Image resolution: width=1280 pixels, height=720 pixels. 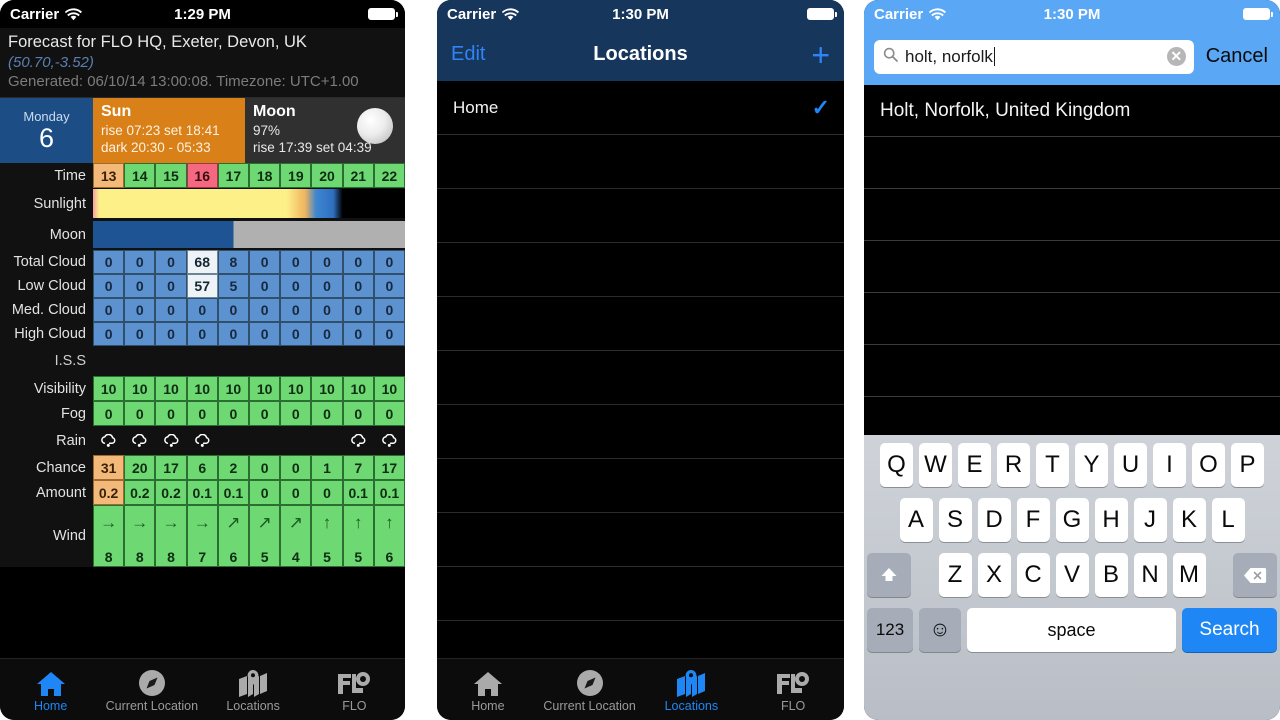 I want to click on sun-rise-set: rise 07:23 set 18:41, so click(x=160, y=130).